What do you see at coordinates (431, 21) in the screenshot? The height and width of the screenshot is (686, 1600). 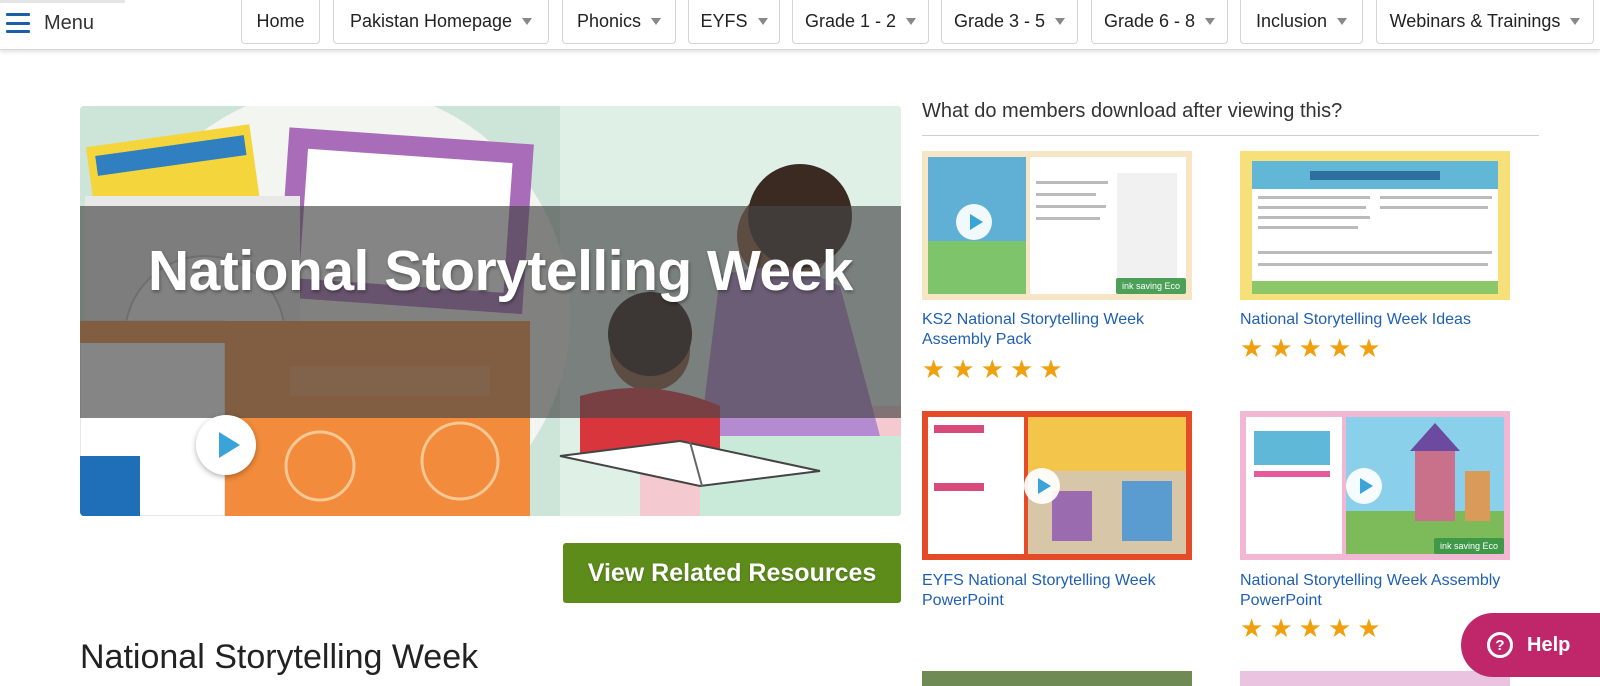 I see `nav-item-label: Pakistan Homepage` at bounding box center [431, 21].